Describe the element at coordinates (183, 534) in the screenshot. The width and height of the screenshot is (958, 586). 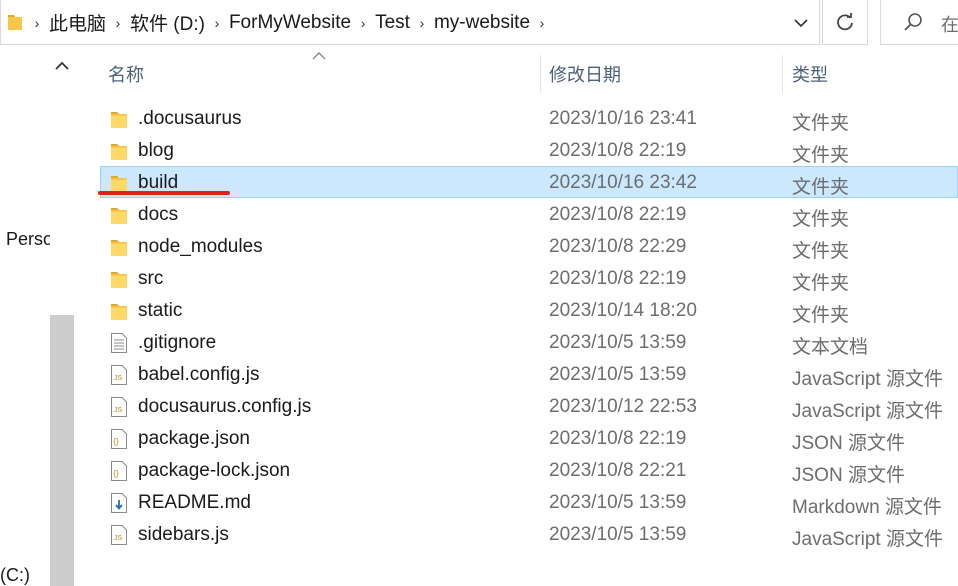
I see `file-name: sidebars.js` at that location.